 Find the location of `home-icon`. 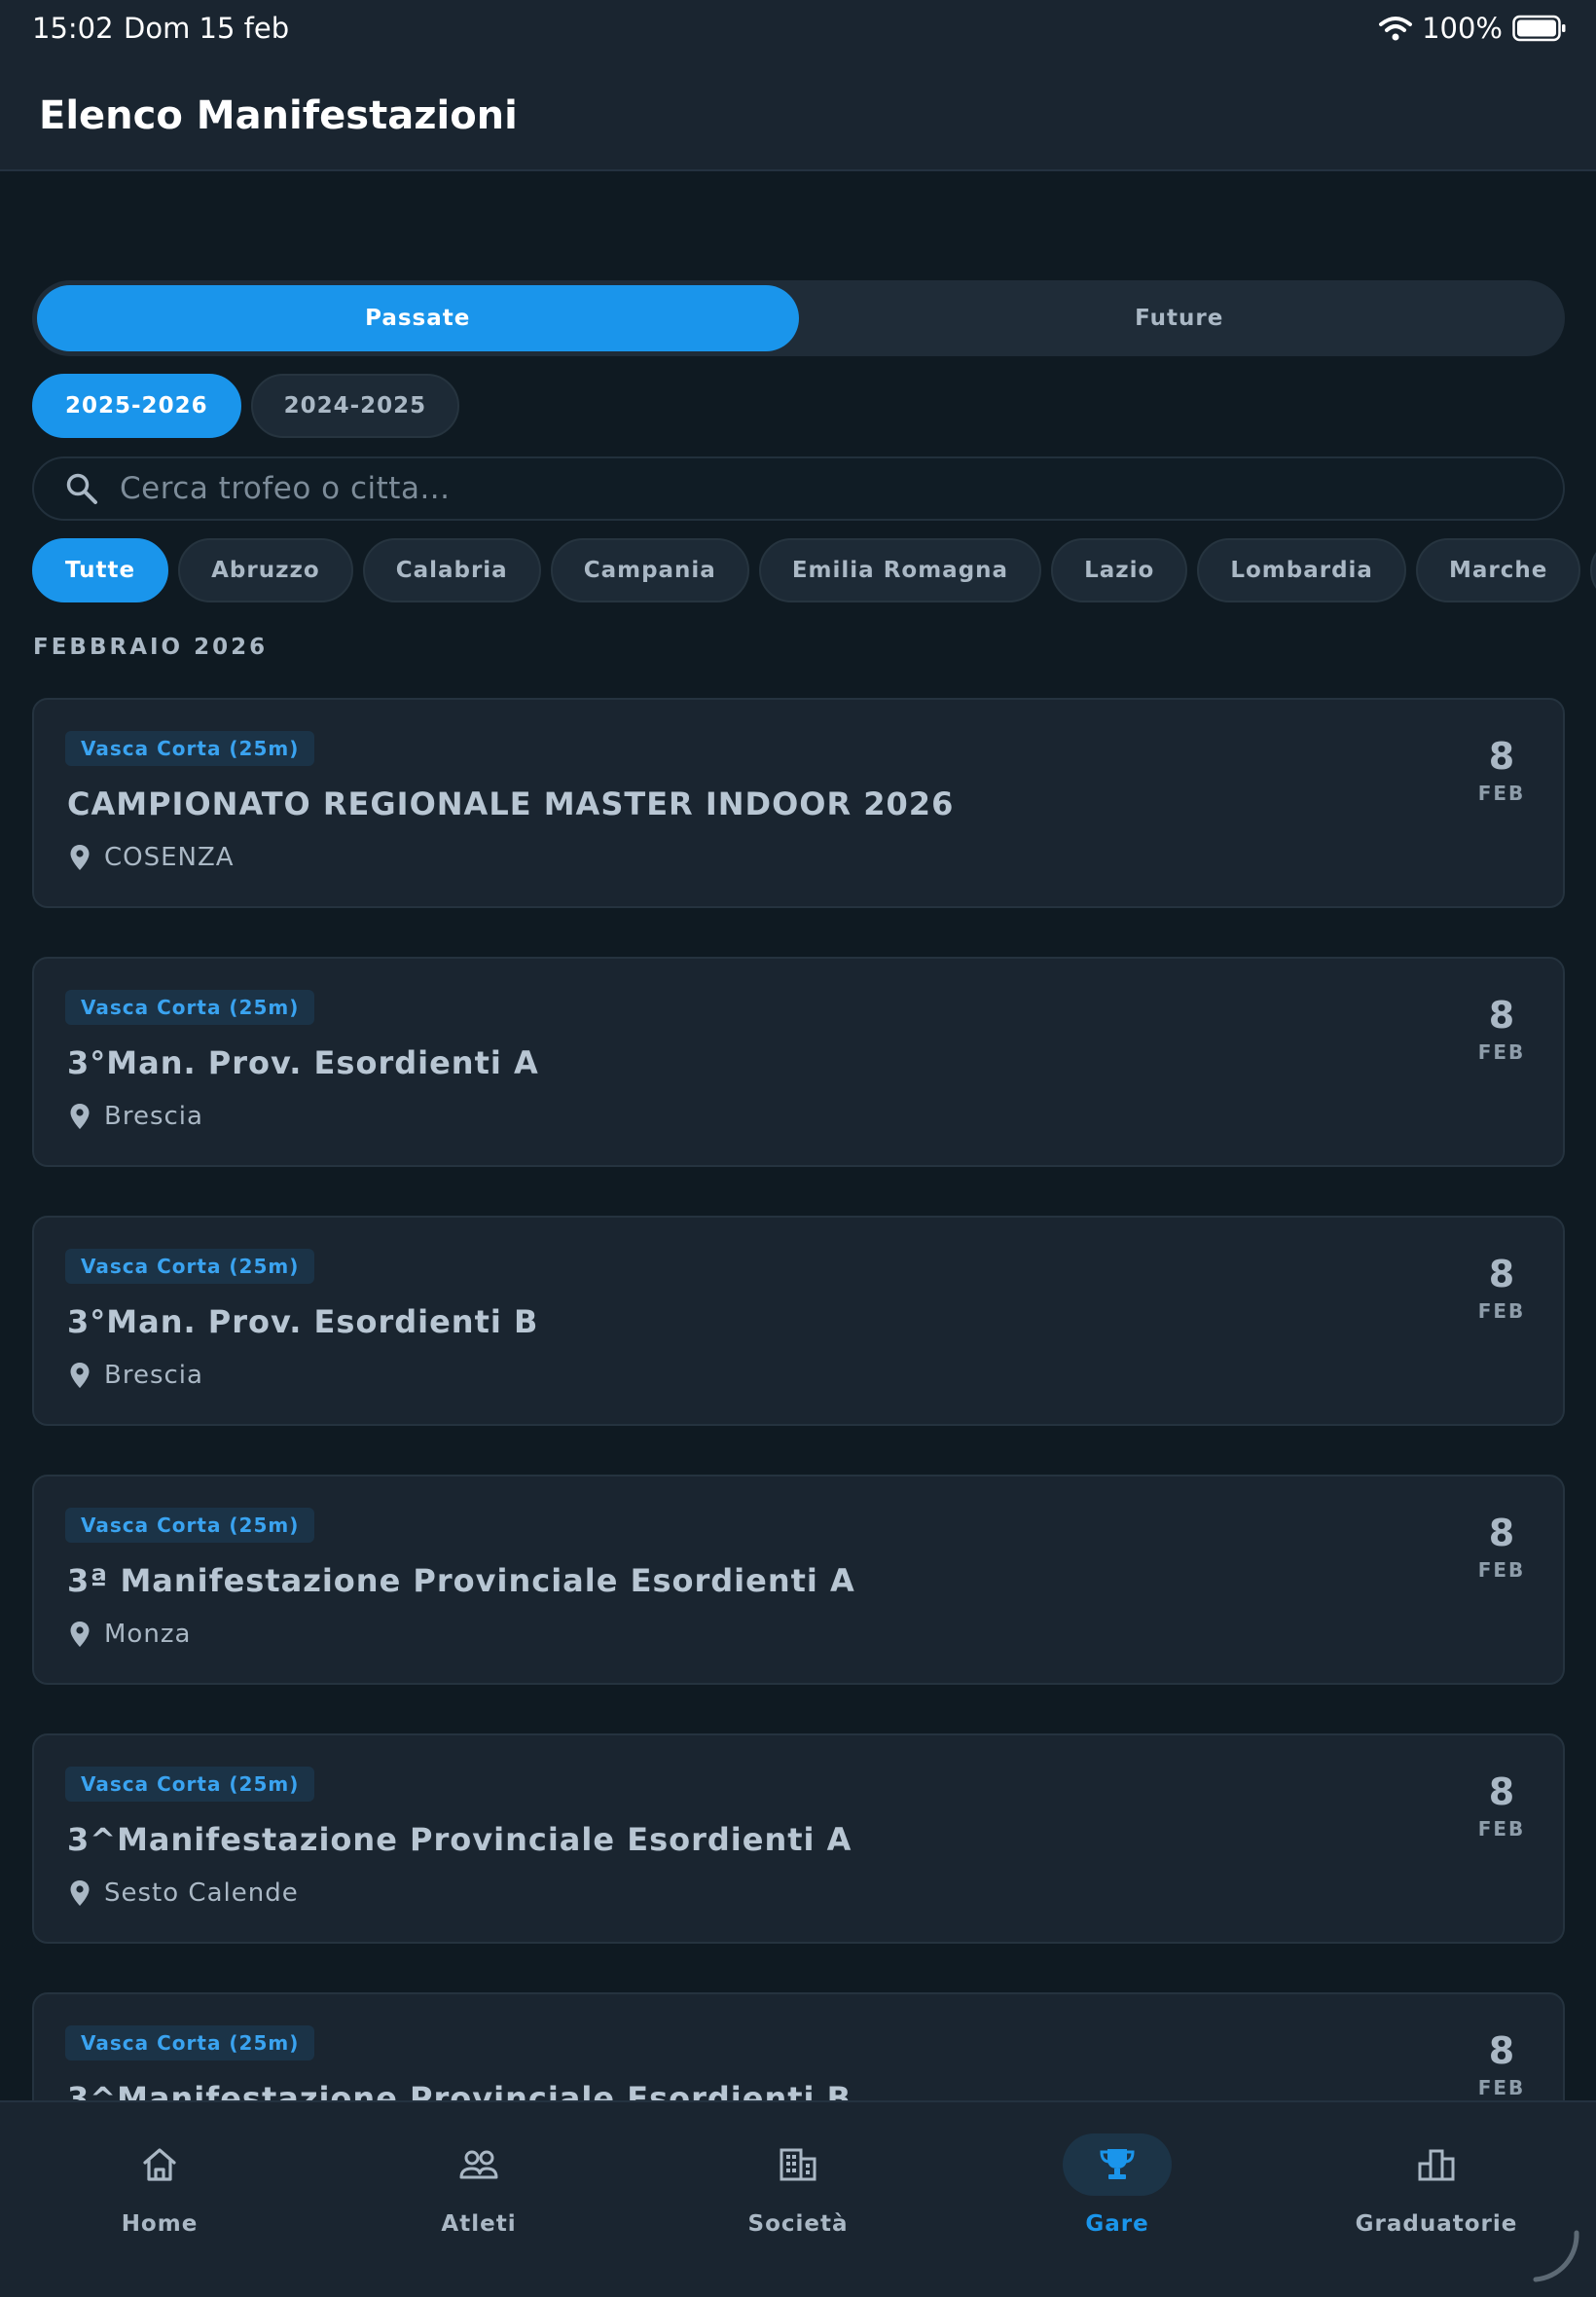

home-icon is located at coordinates (159, 2164).